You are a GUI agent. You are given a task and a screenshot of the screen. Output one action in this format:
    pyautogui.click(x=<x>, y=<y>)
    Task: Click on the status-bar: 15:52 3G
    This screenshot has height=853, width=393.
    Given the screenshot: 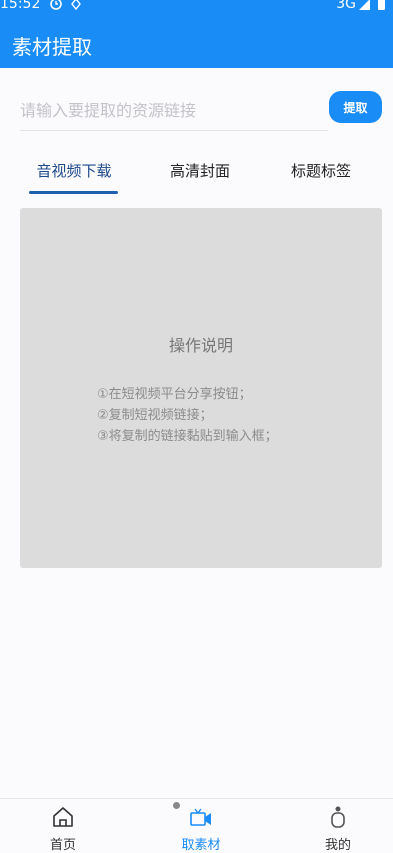 What is the action you would take?
    pyautogui.click(x=196, y=6)
    